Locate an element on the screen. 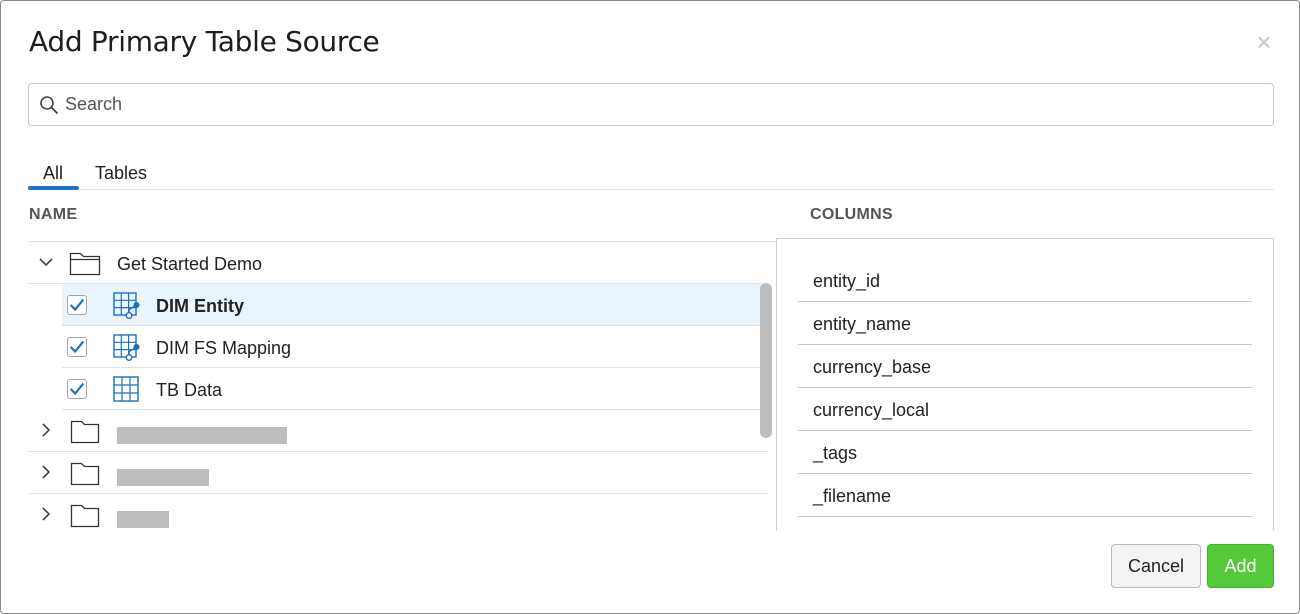  tab-tables: Tables is located at coordinates (121, 173).